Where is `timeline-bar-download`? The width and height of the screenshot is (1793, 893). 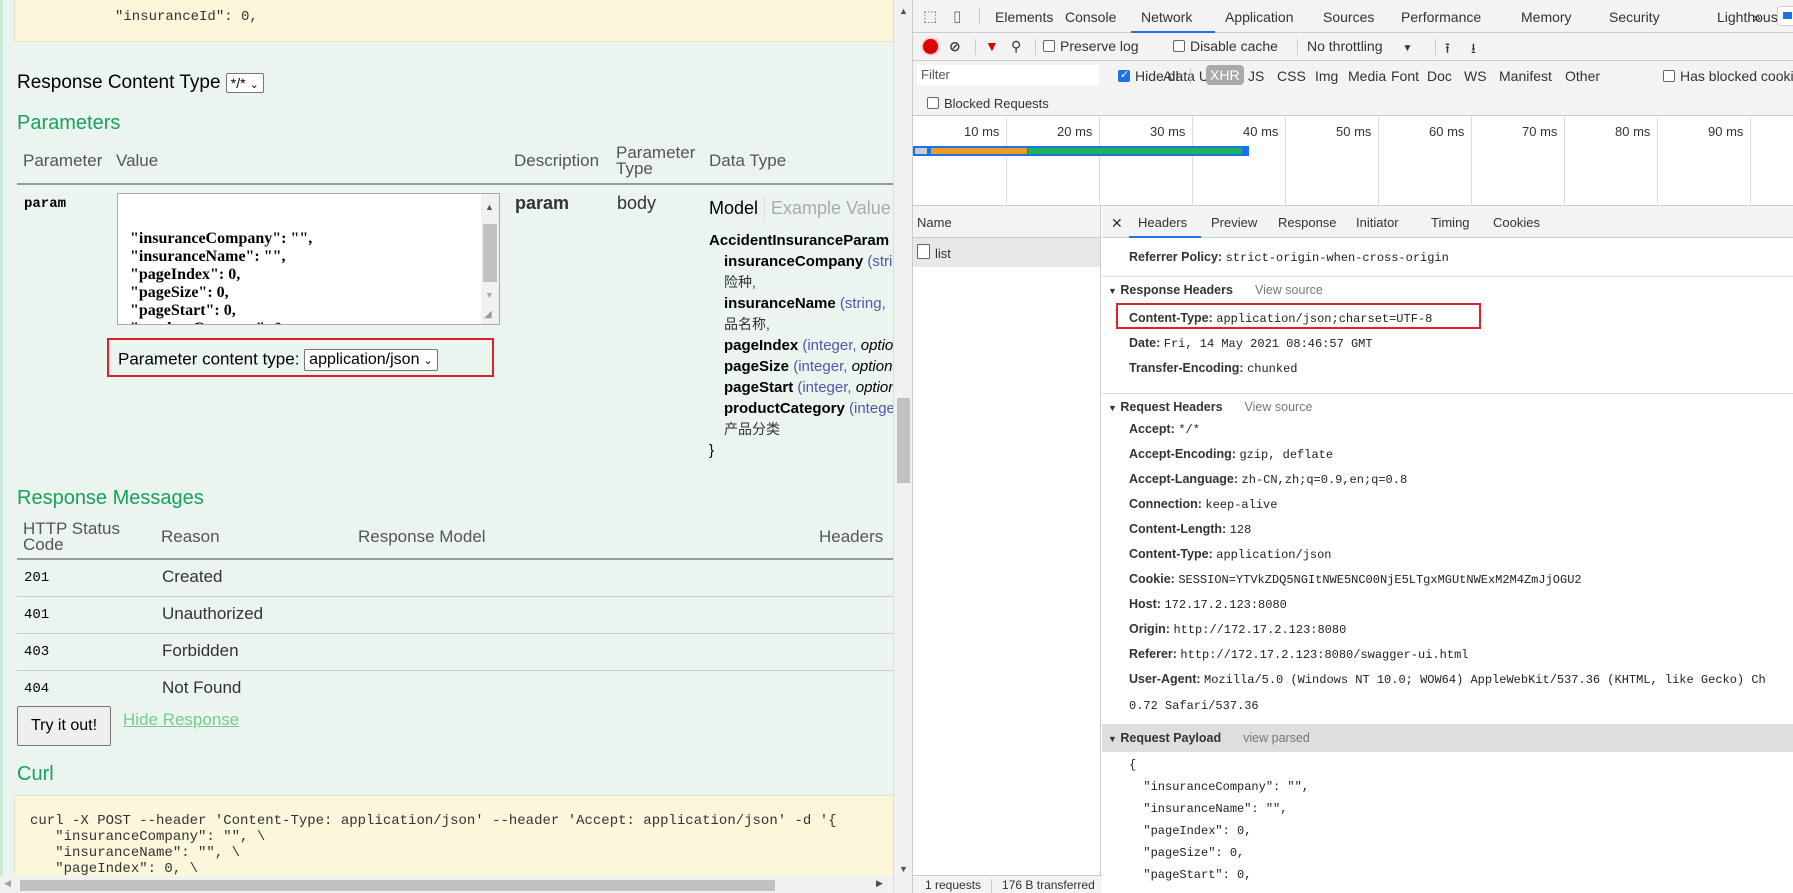 timeline-bar-download is located at coordinates (1135, 151).